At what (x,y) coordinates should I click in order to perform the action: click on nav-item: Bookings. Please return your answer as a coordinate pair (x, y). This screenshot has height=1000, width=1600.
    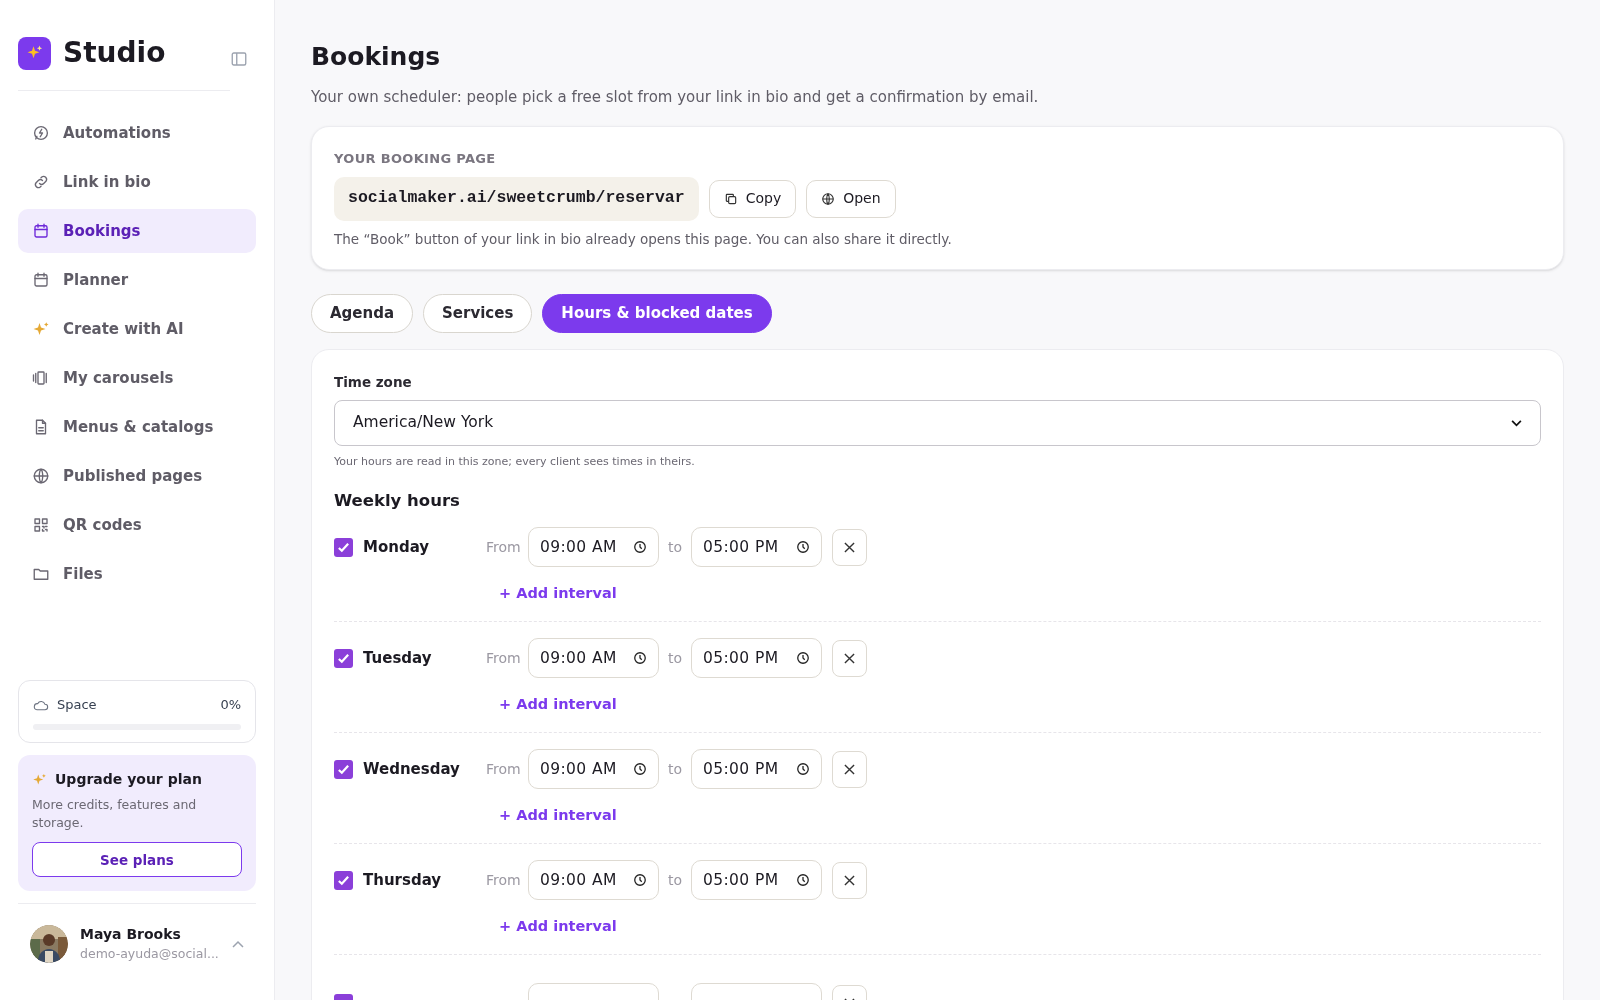
    Looking at the image, I should click on (137, 231).